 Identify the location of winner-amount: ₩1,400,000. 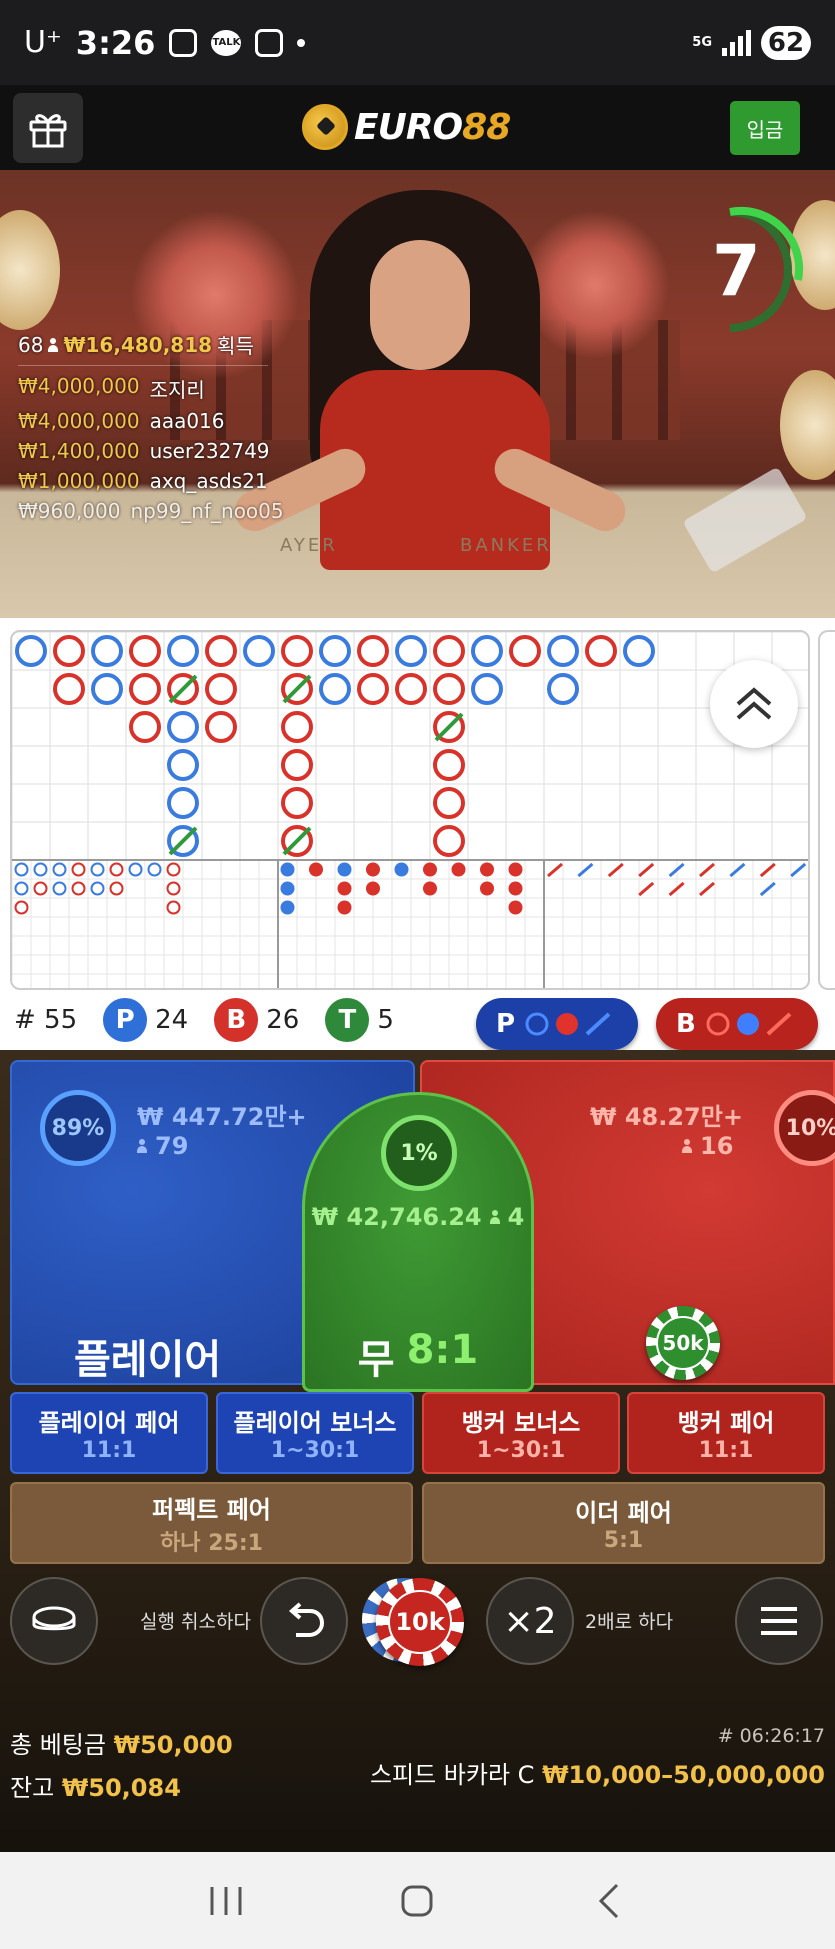
(79, 451).